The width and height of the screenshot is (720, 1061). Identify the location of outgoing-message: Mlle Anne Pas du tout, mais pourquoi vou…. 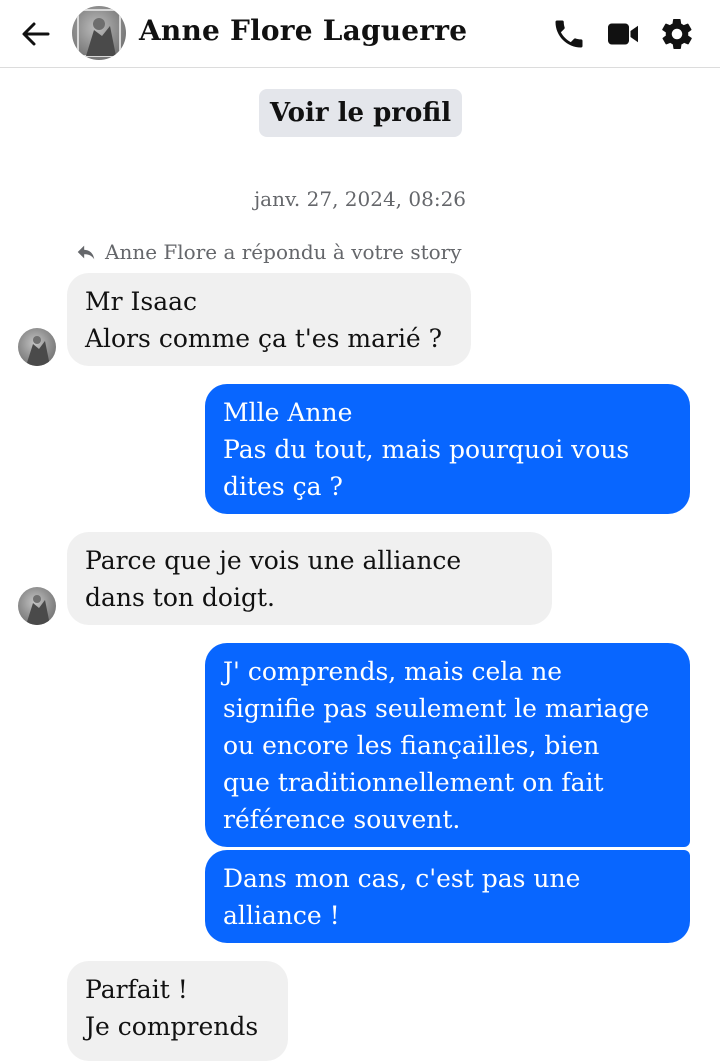
(447, 449).